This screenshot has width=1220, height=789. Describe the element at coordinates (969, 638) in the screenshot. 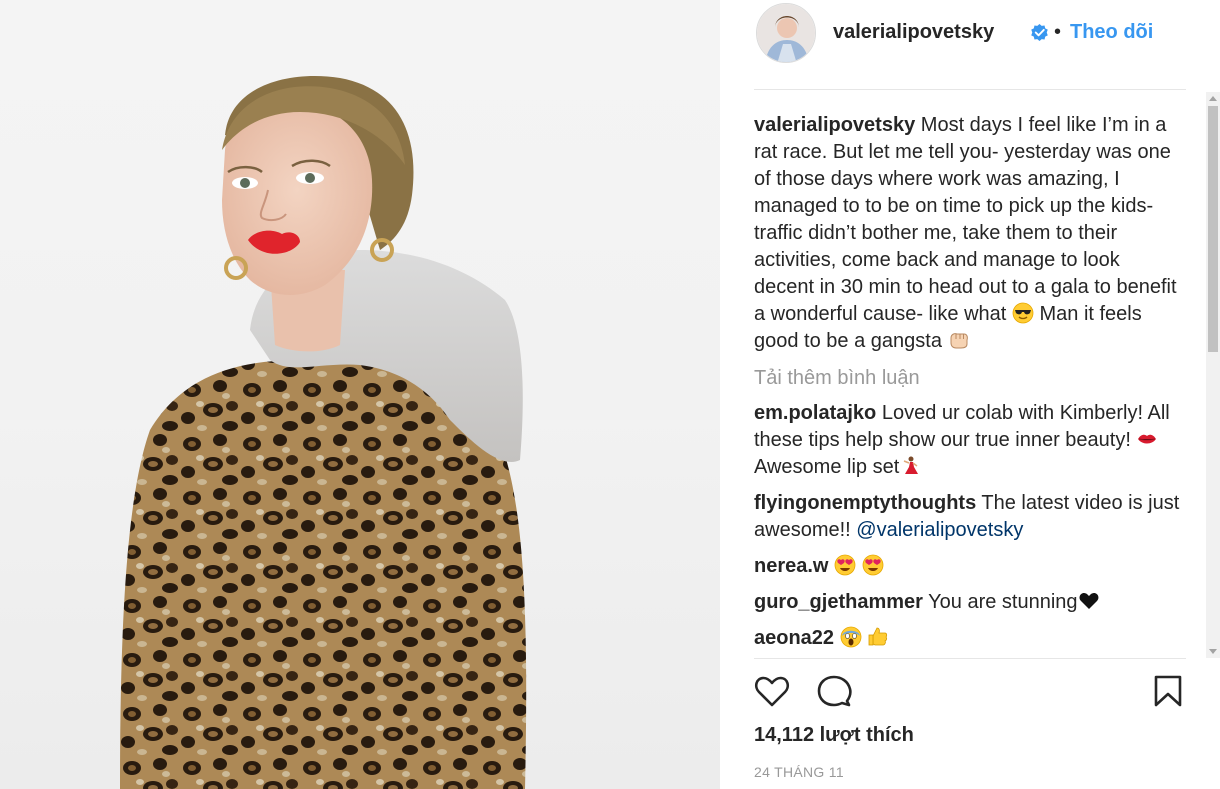

I see `comment-item: aeona22` at that location.